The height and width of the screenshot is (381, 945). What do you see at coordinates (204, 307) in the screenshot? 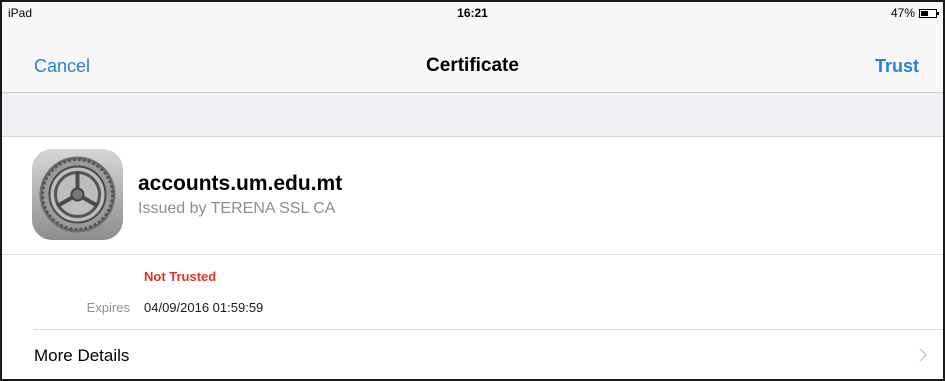
I see `expires-value: 04/09/2016 01:59:59` at bounding box center [204, 307].